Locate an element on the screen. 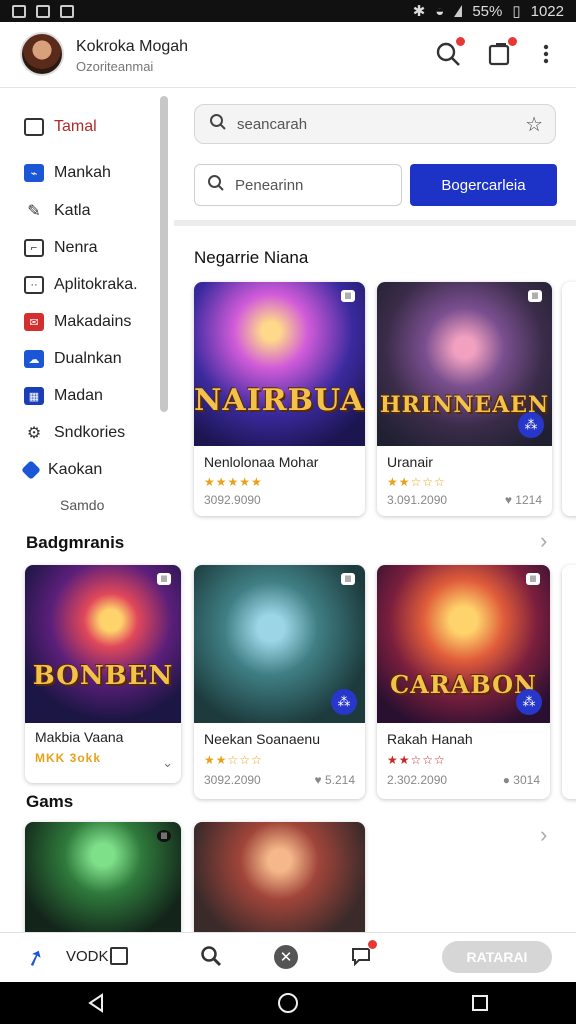 The image size is (576, 1024). pencil-icon: ✎ is located at coordinates (34, 211).